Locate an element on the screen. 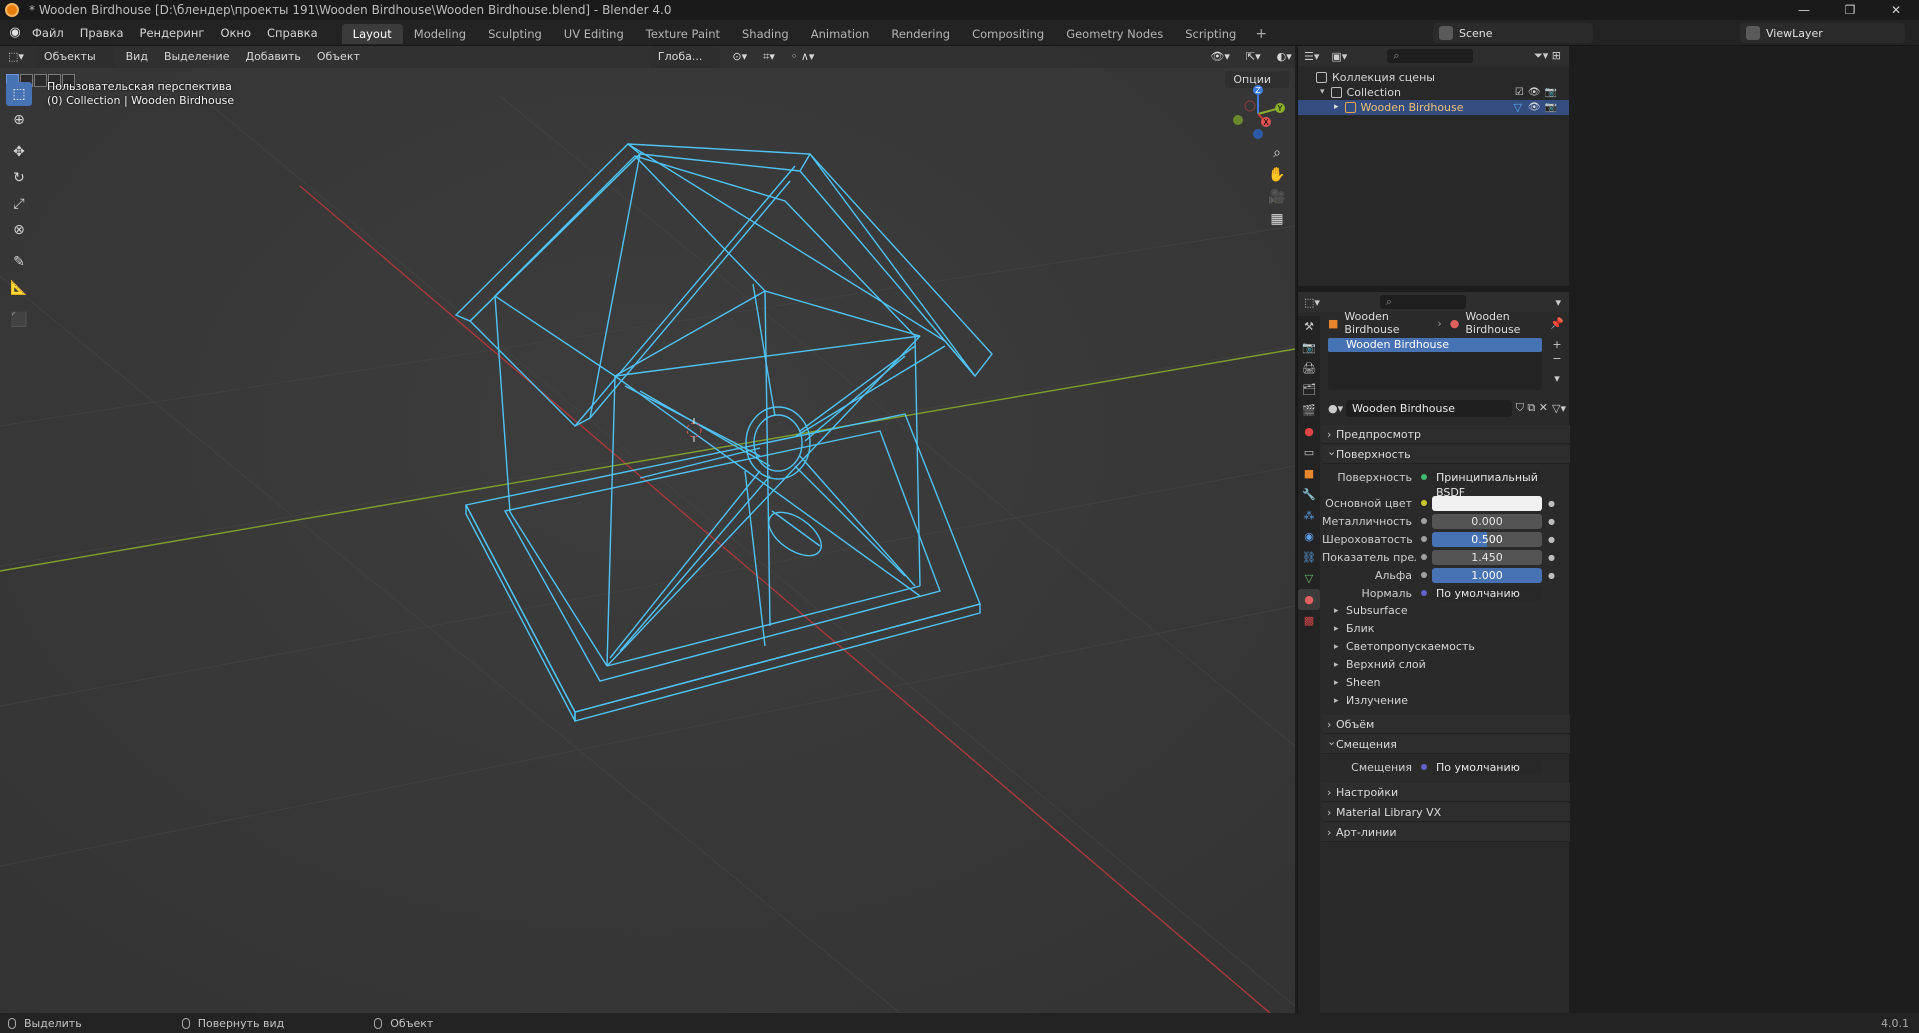 The height and width of the screenshot is (1033, 1919). snap-icon: ⌗▾ is located at coordinates (769, 57).